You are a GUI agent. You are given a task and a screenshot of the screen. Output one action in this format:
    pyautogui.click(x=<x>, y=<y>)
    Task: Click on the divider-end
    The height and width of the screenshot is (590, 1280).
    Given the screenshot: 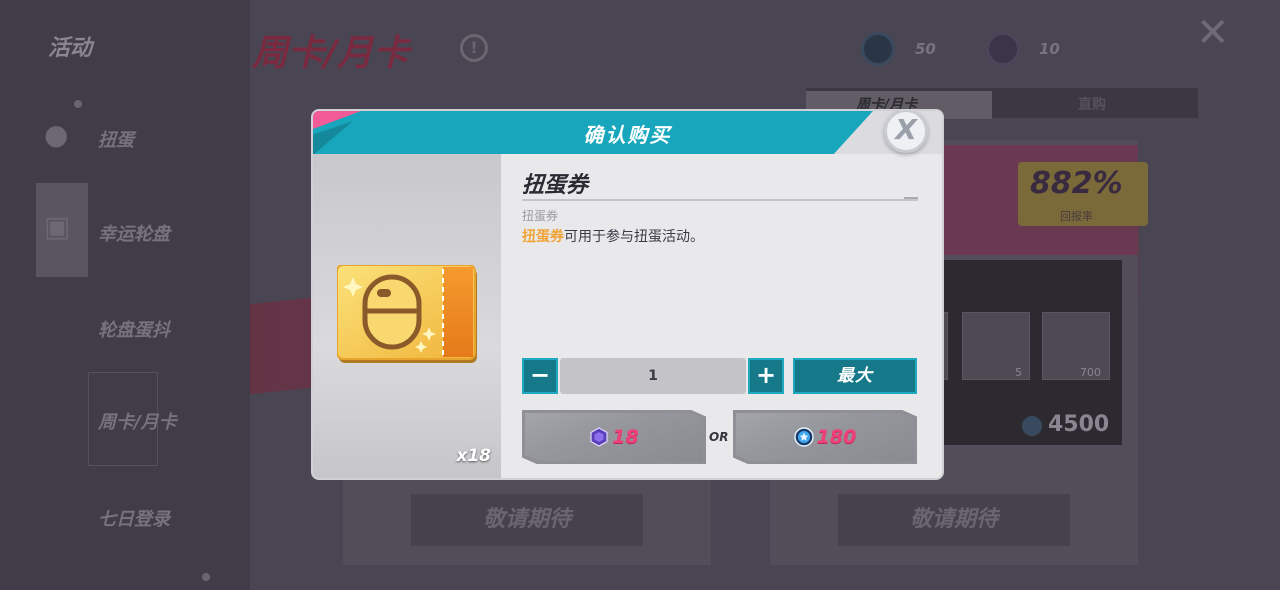 What is the action you would take?
    pyautogui.click(x=911, y=198)
    